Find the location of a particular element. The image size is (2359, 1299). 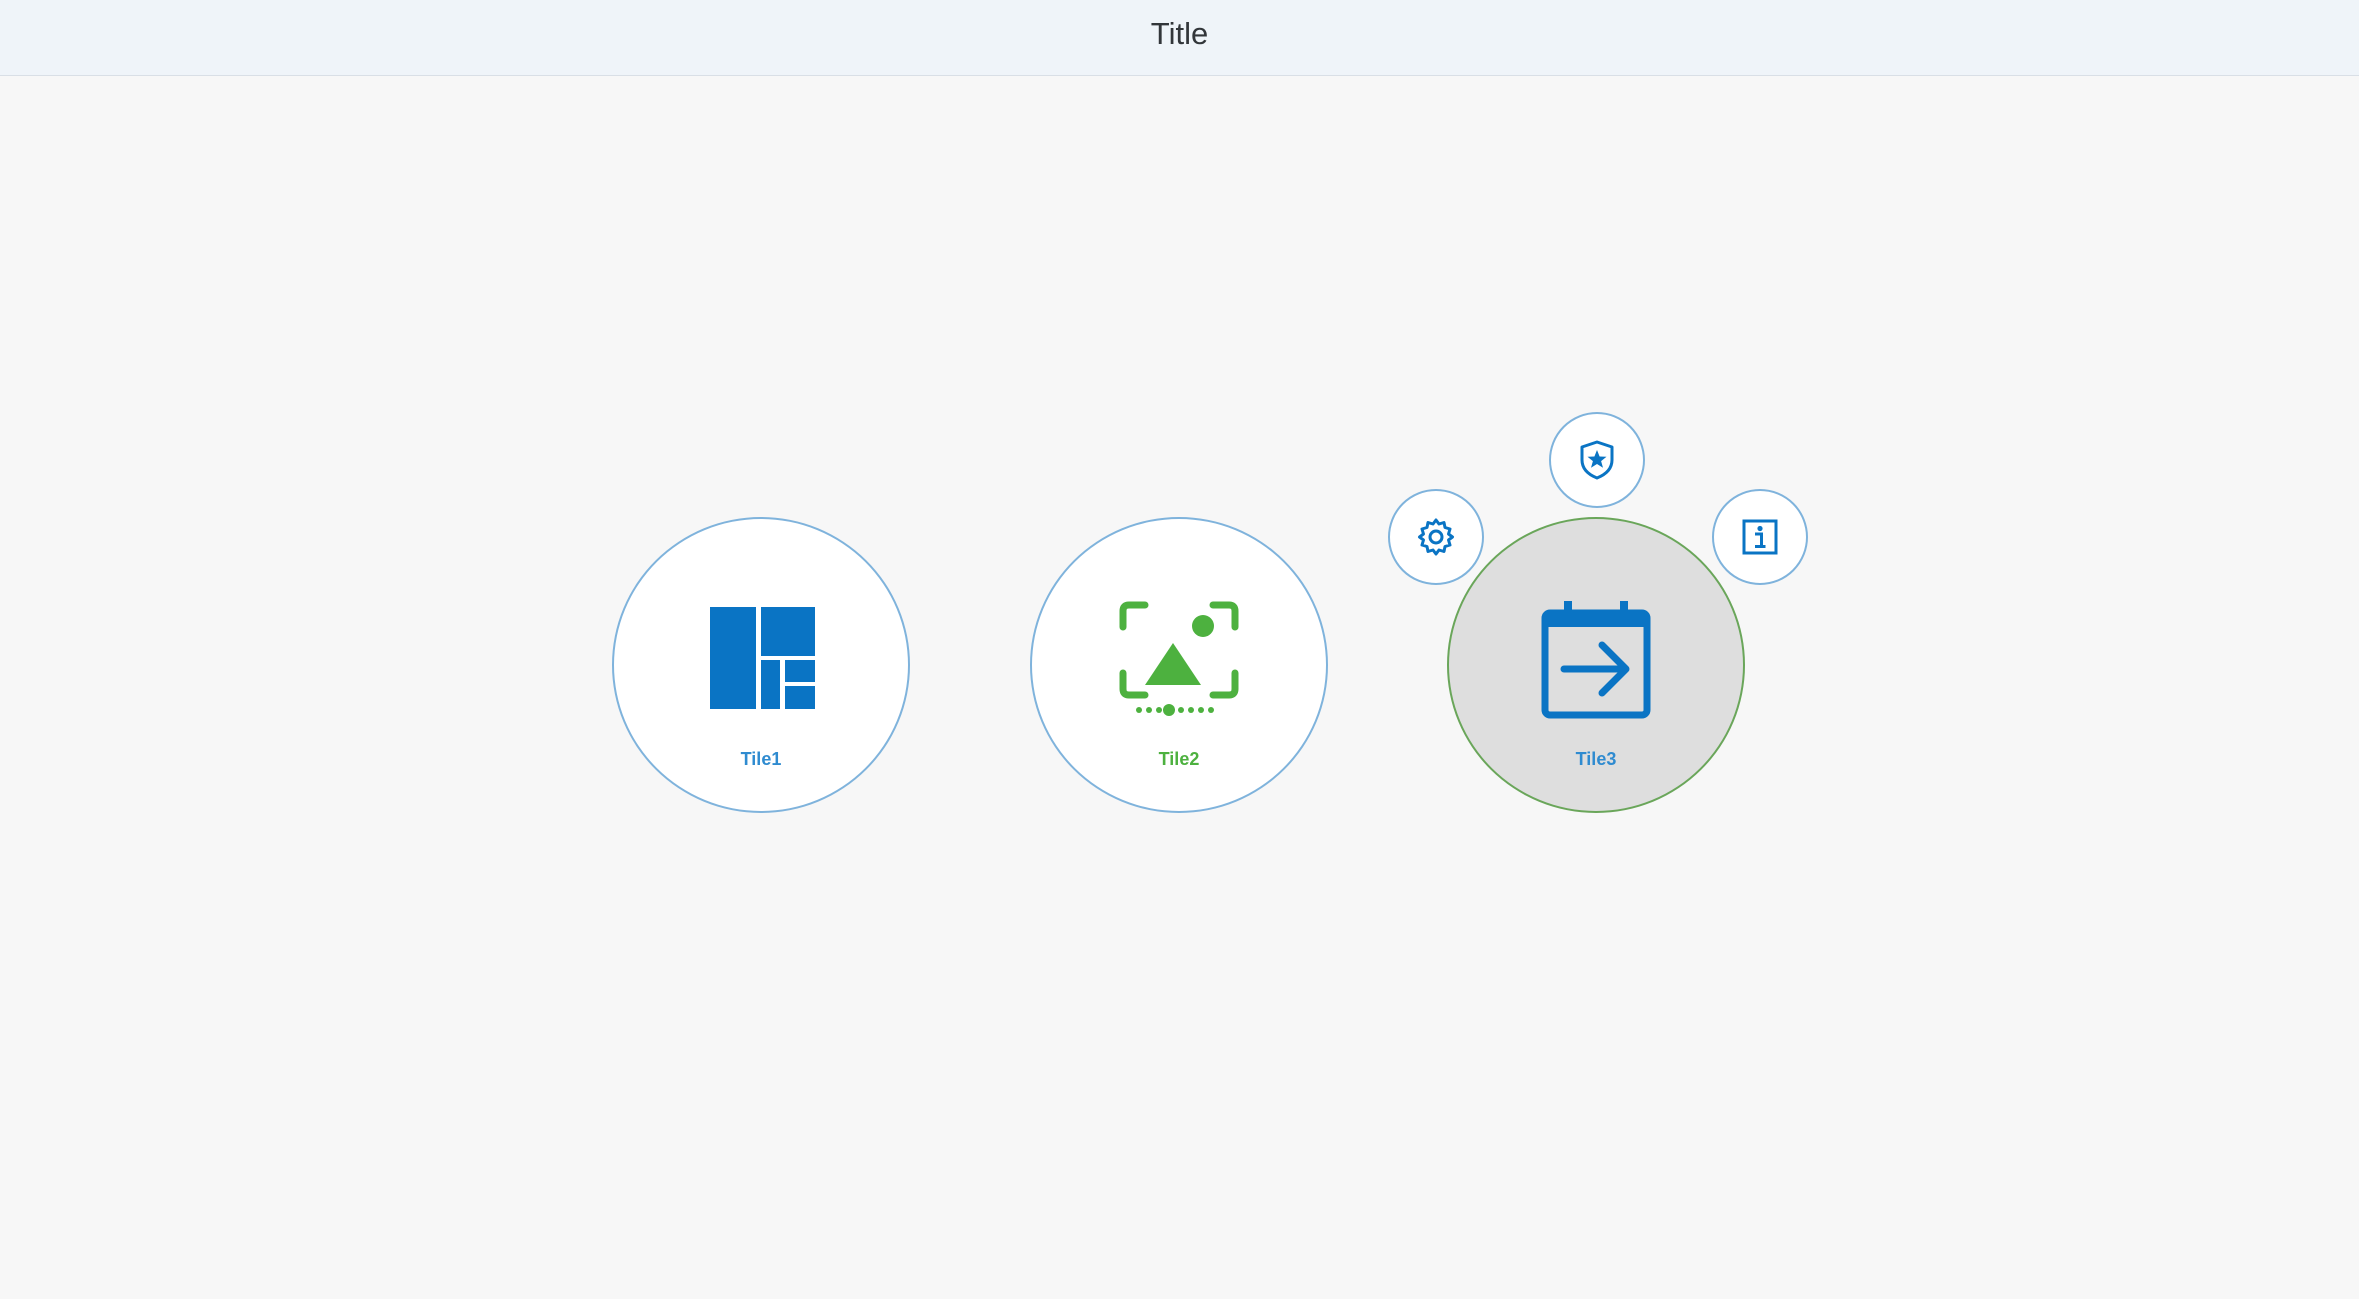

tile-1: Tile1 is located at coordinates (761, 665).